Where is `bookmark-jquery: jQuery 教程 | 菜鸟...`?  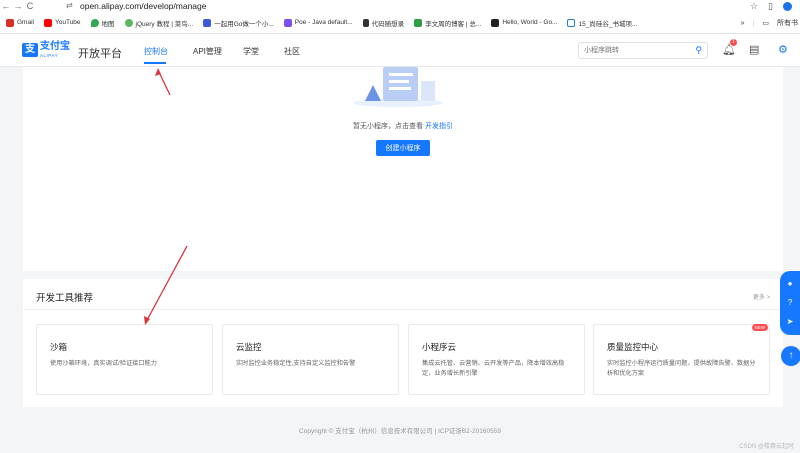
bookmark-jquery: jQuery 教程 | 菜鸟... is located at coordinates (158, 23).